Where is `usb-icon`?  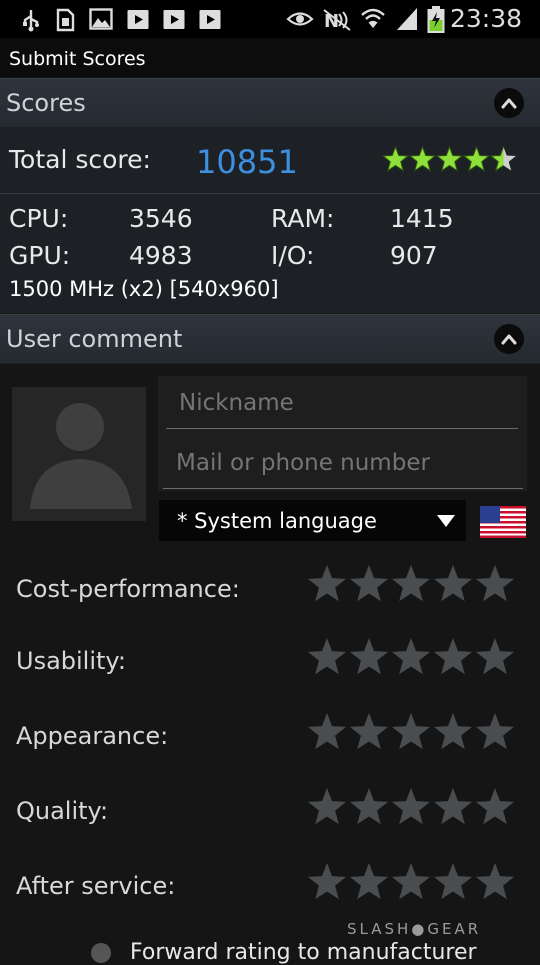
usb-icon is located at coordinates (31, 21).